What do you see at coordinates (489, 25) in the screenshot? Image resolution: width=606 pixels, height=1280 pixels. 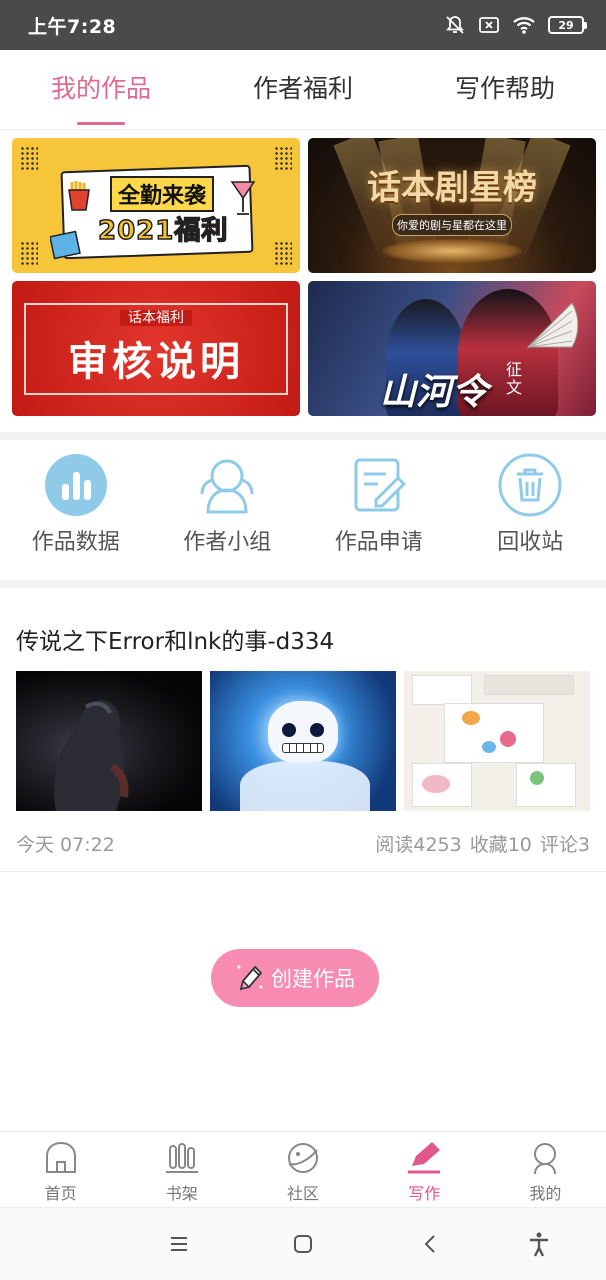 I see `no-sim-icon` at bounding box center [489, 25].